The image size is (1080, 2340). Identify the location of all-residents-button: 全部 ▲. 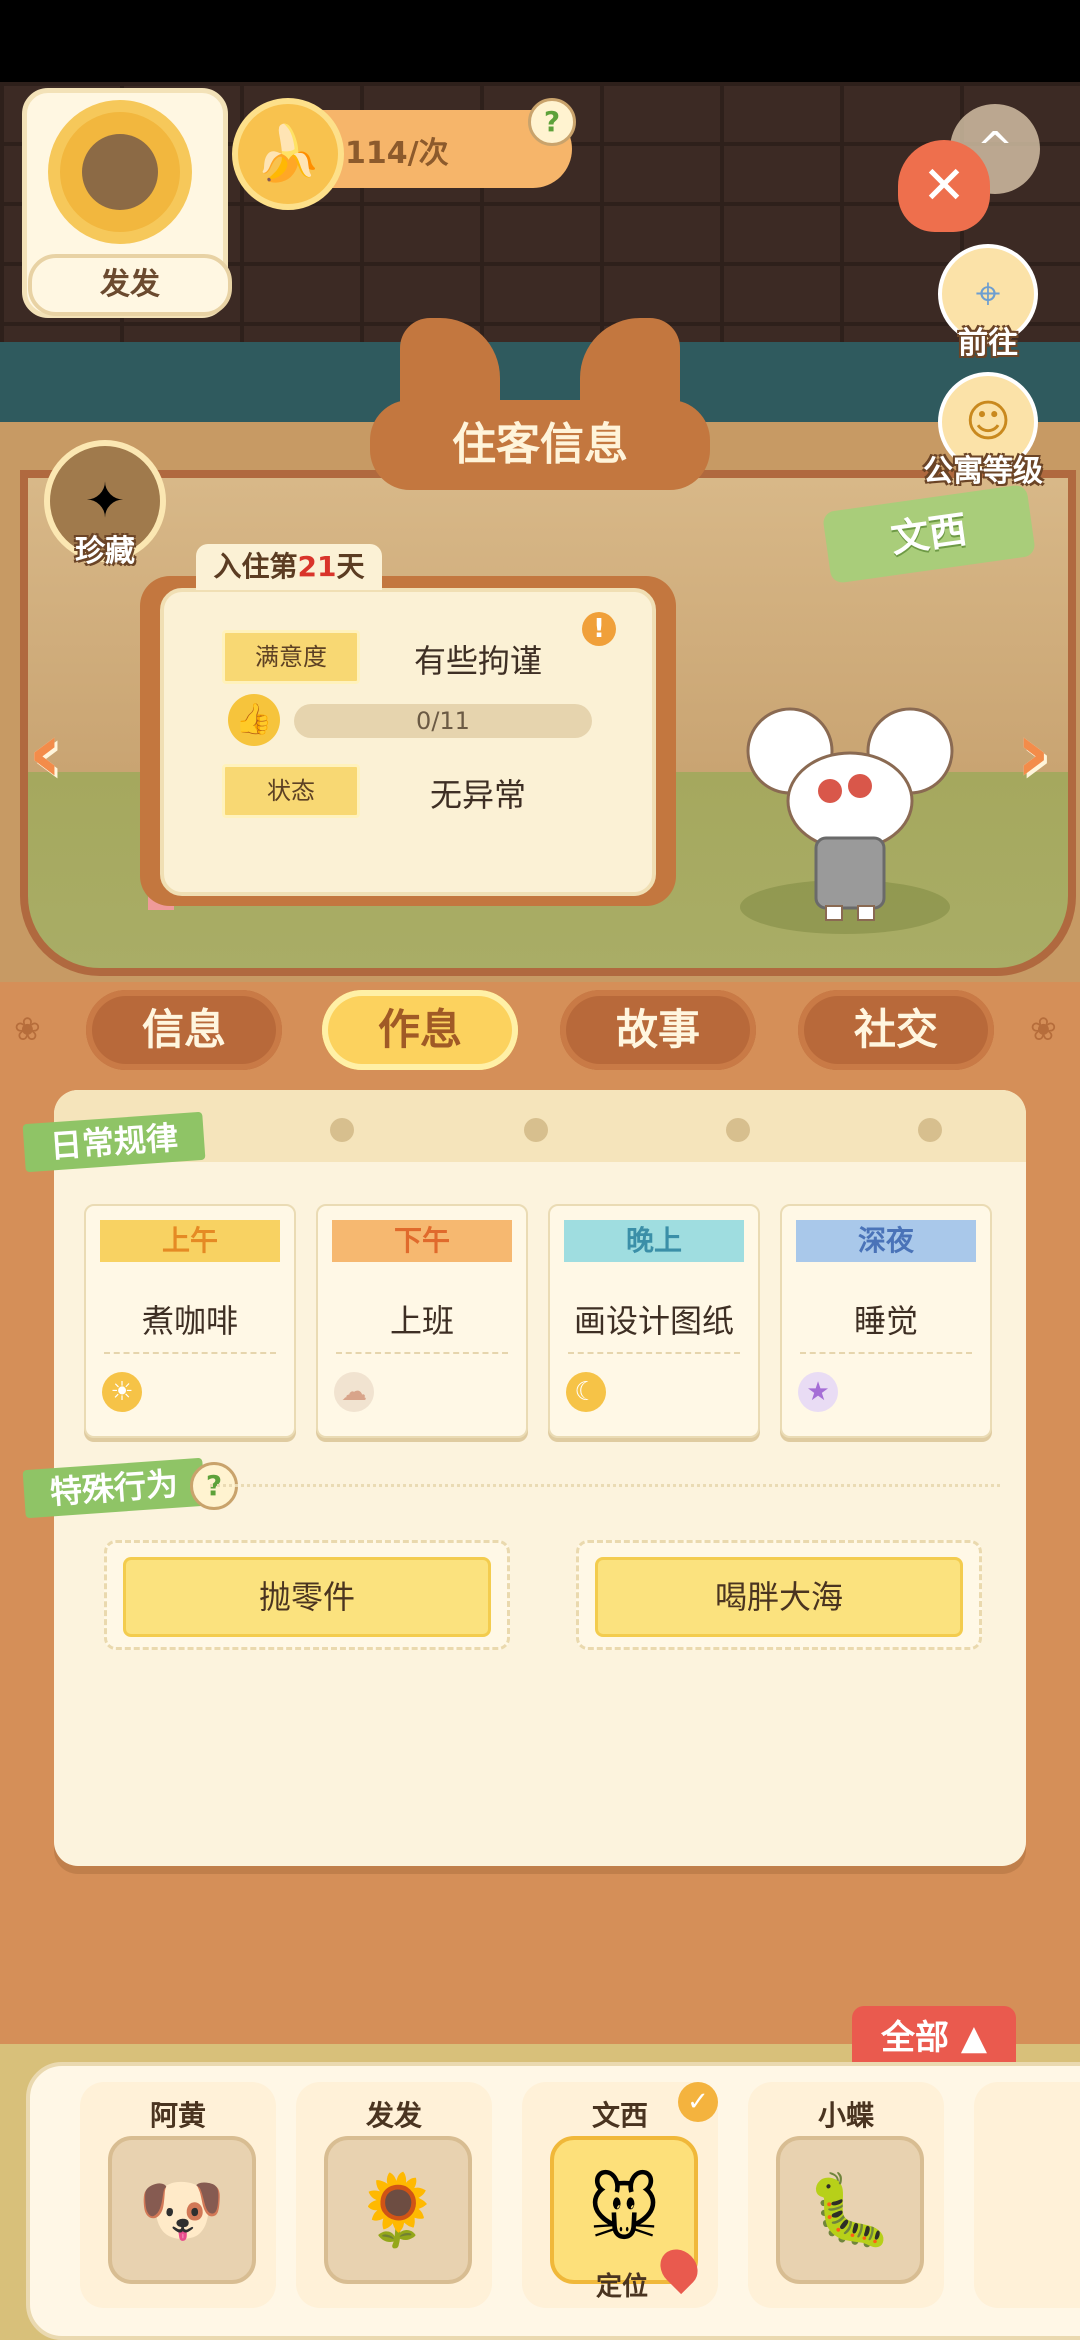
(934, 2038).